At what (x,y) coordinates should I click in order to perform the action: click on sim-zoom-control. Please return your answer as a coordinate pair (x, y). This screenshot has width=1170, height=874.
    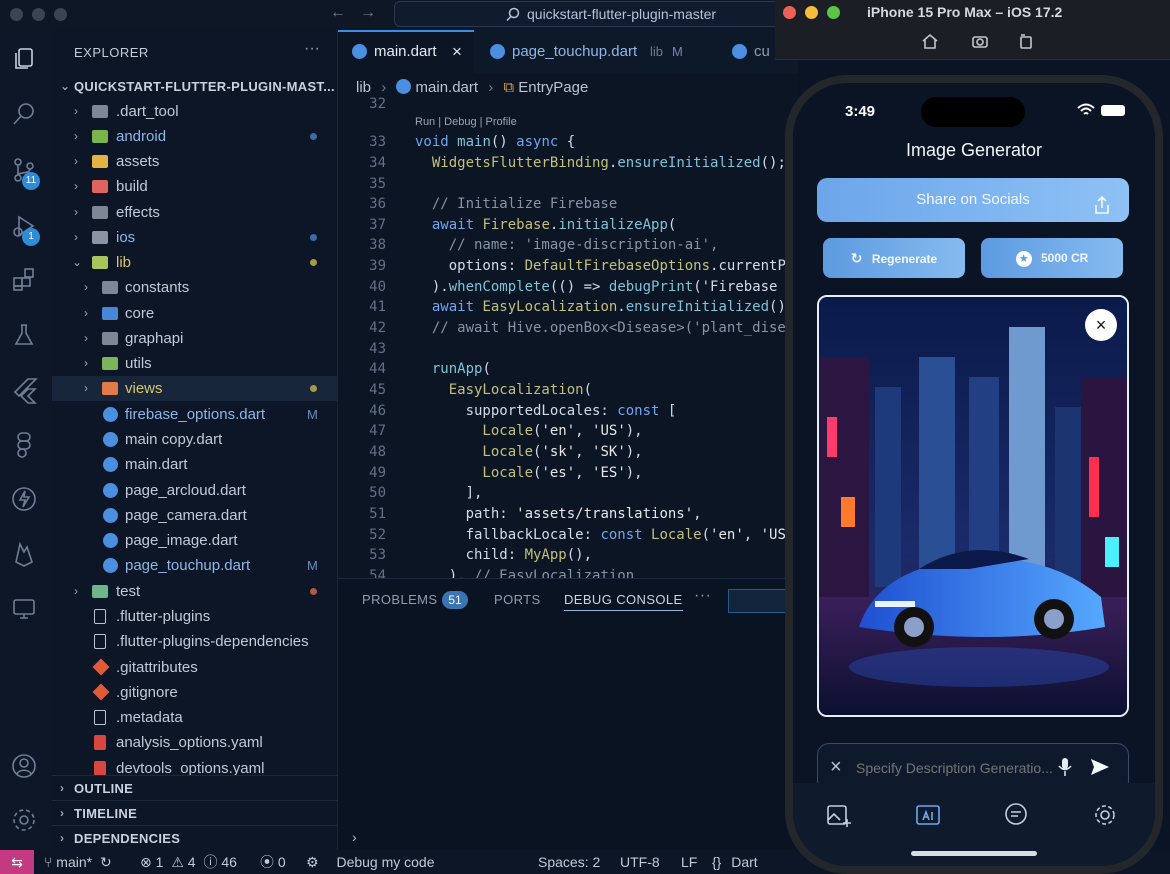
    Looking at the image, I should click on (833, 12).